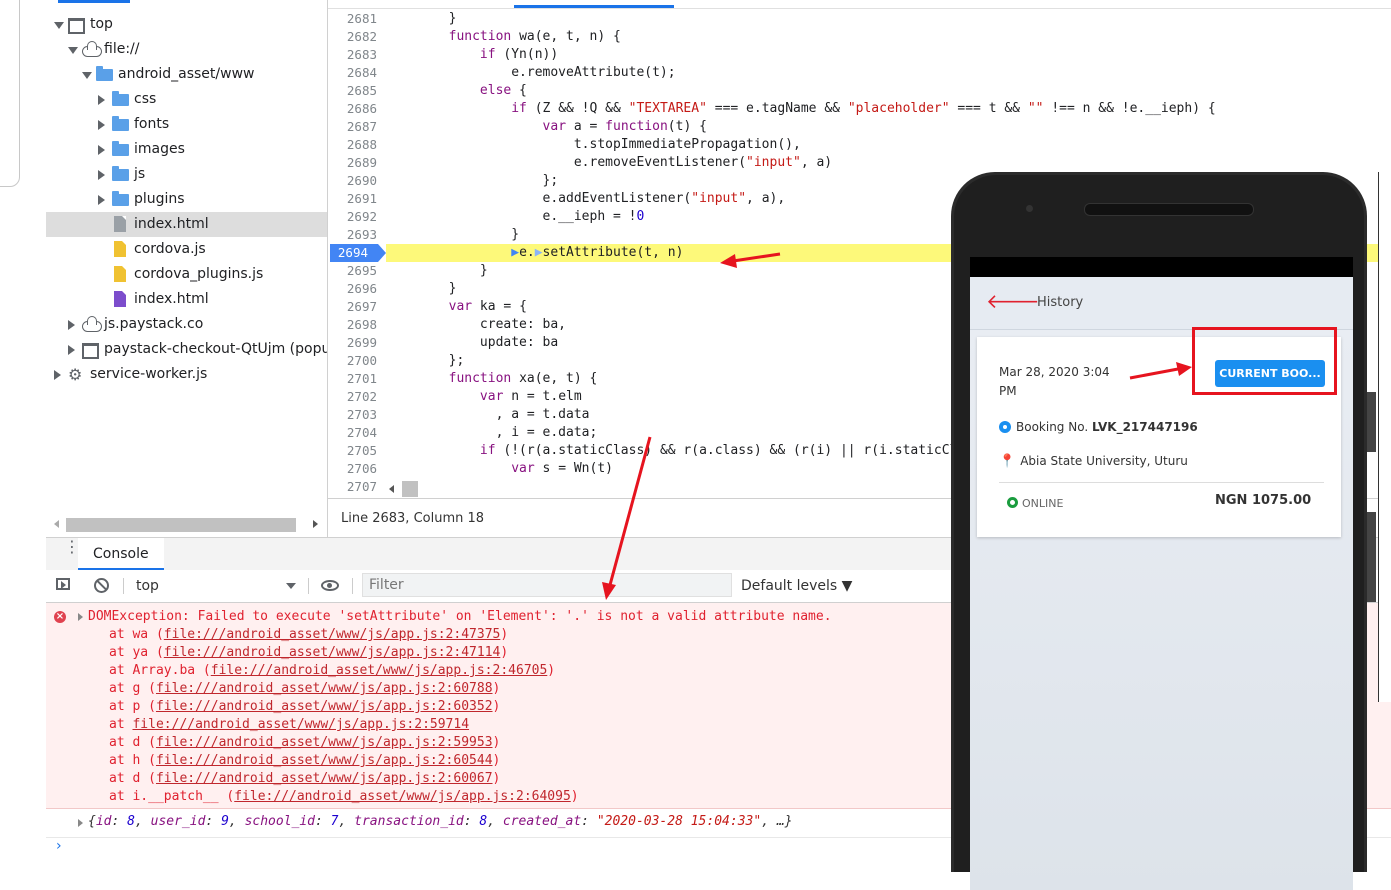  What do you see at coordinates (355, 397) in the screenshot?
I see `line-number: 2702` at bounding box center [355, 397].